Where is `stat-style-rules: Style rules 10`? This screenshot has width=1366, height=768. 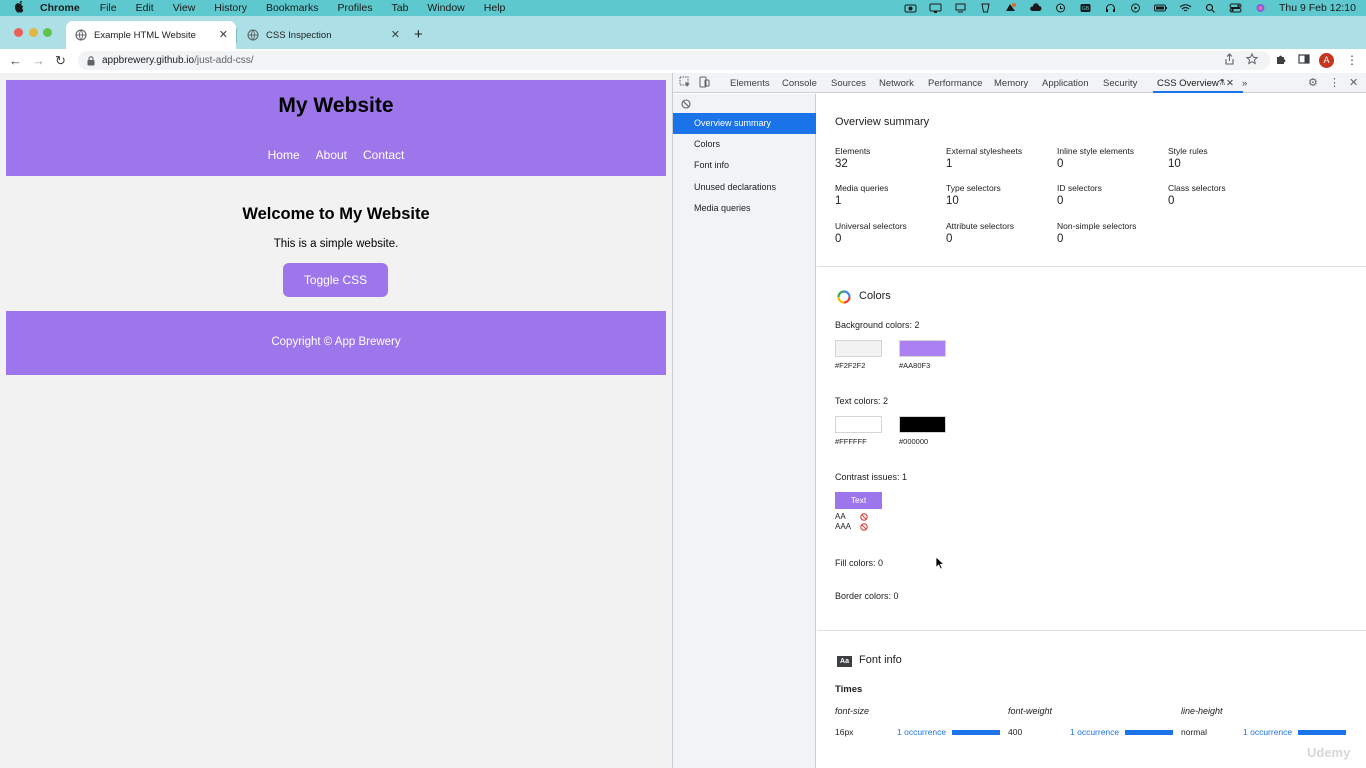 stat-style-rules: Style rules 10 is located at coordinates (1188, 158).